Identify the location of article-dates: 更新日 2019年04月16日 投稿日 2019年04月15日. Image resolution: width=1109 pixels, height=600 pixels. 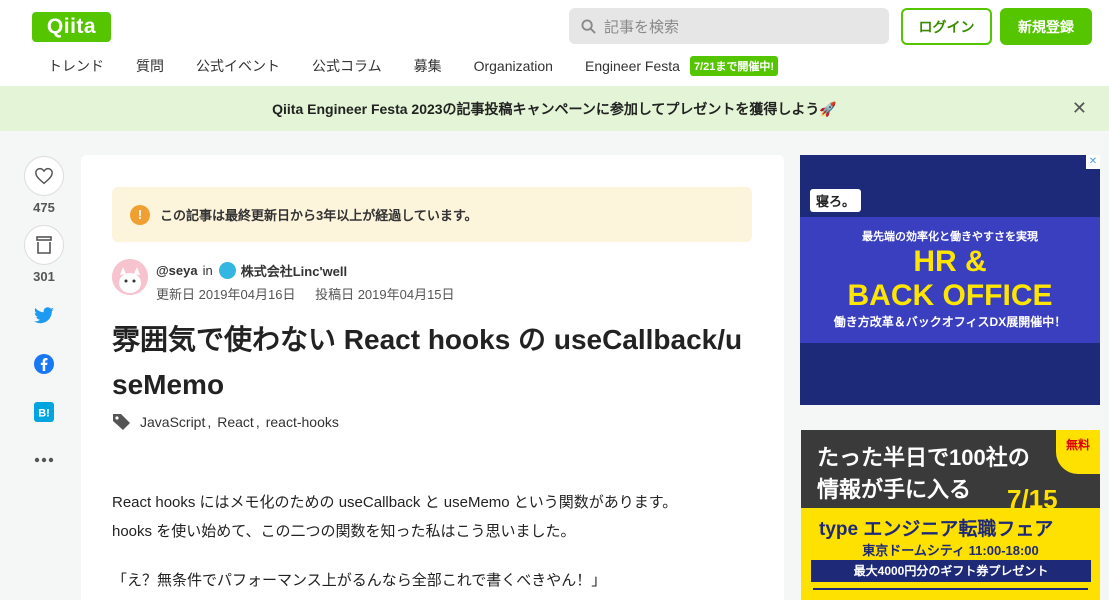
(313, 293).